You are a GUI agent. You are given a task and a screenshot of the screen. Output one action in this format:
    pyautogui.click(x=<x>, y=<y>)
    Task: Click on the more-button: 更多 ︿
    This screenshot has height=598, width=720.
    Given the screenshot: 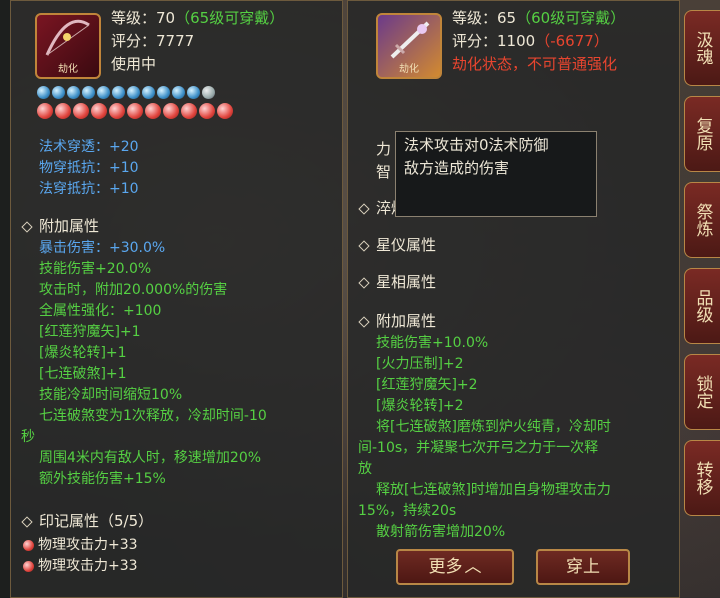 What is the action you would take?
    pyautogui.click(x=455, y=567)
    